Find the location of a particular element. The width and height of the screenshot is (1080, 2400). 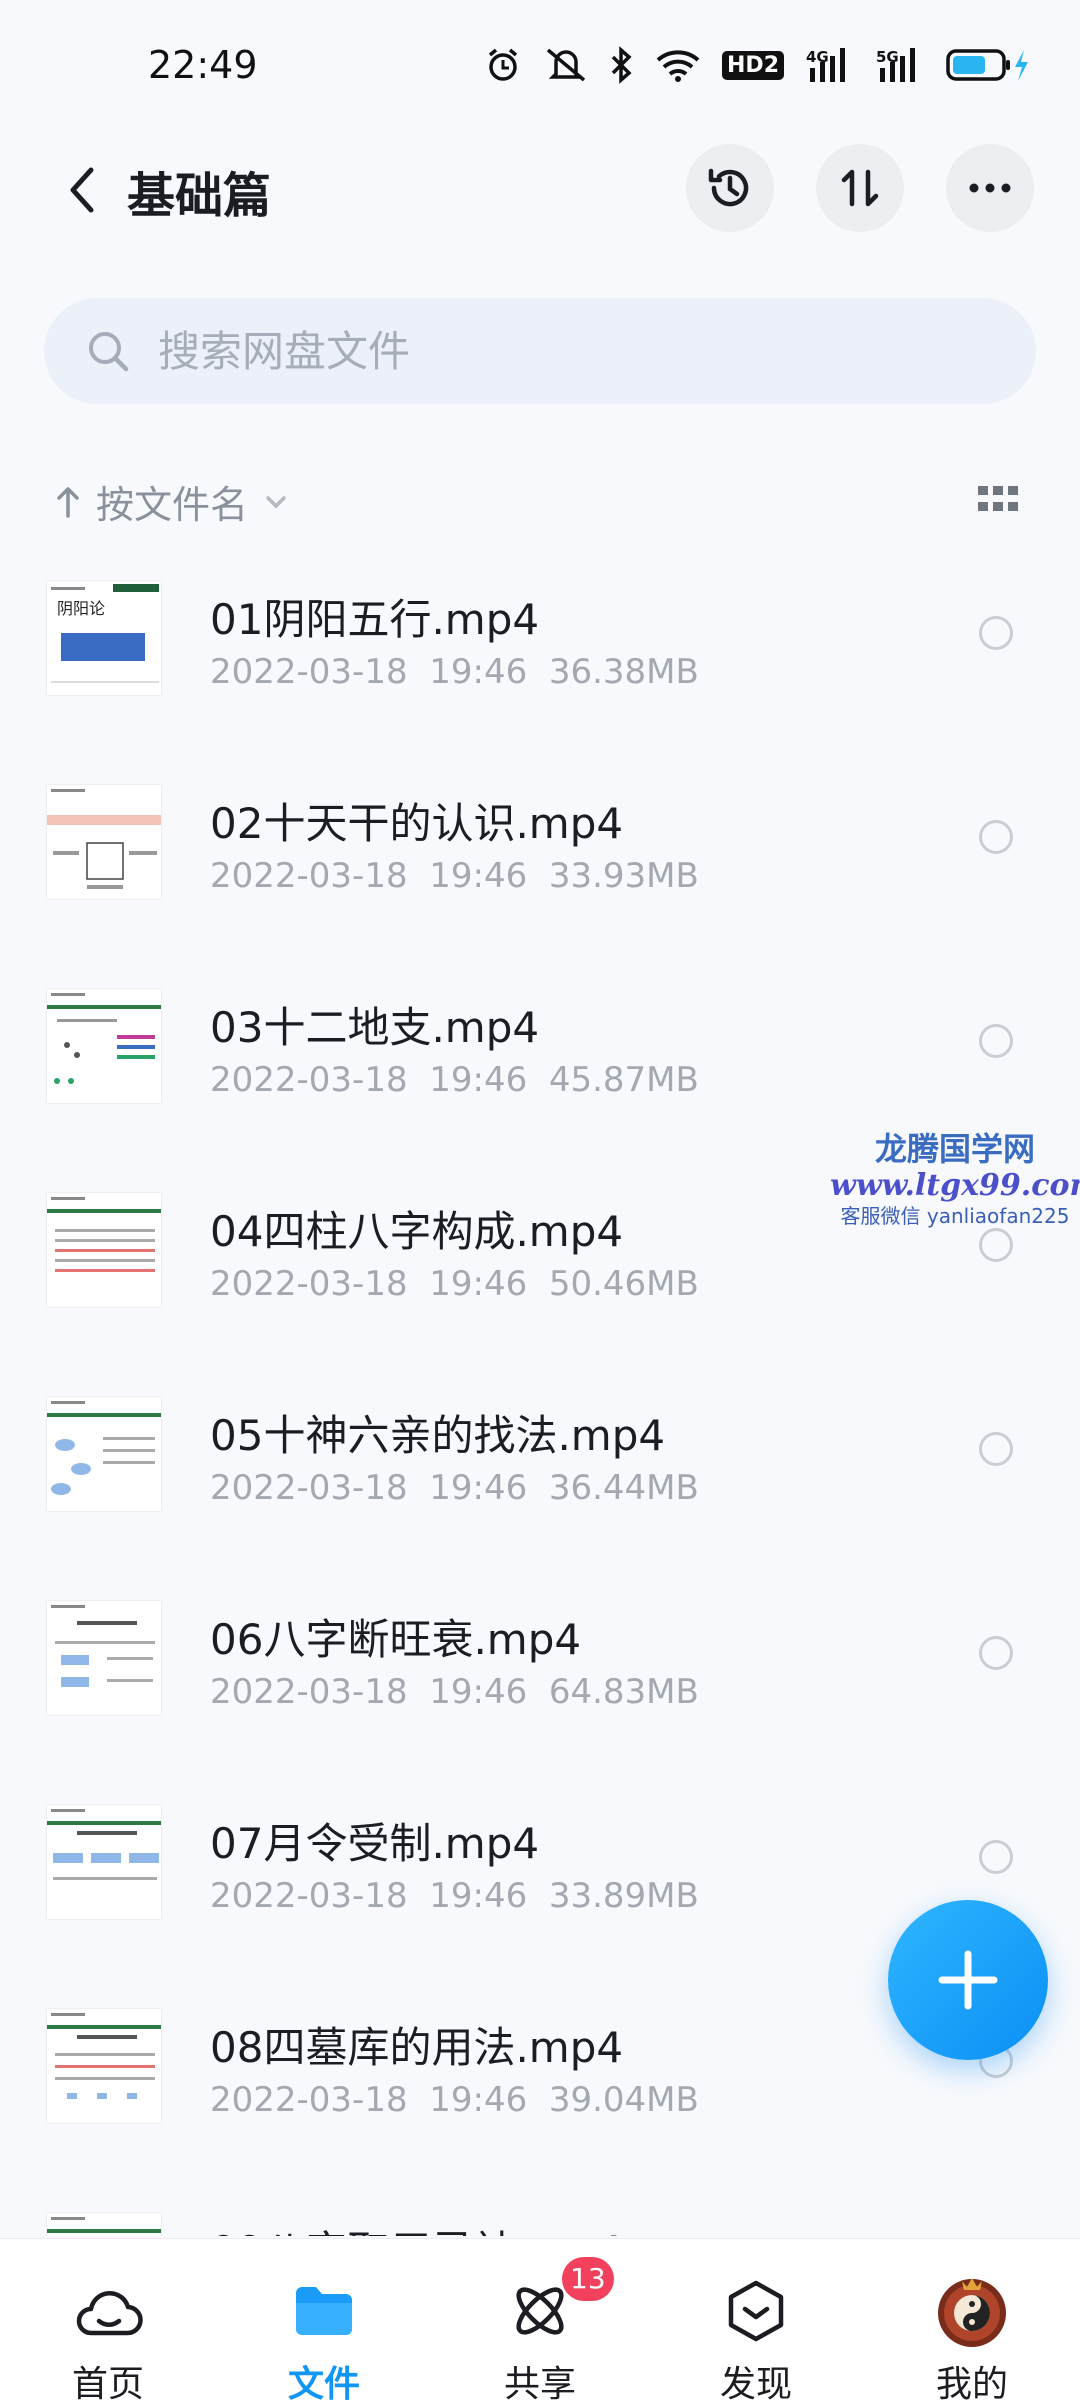

file-meta: 2022-03-18 19:46 36.38MB is located at coordinates (454, 672).